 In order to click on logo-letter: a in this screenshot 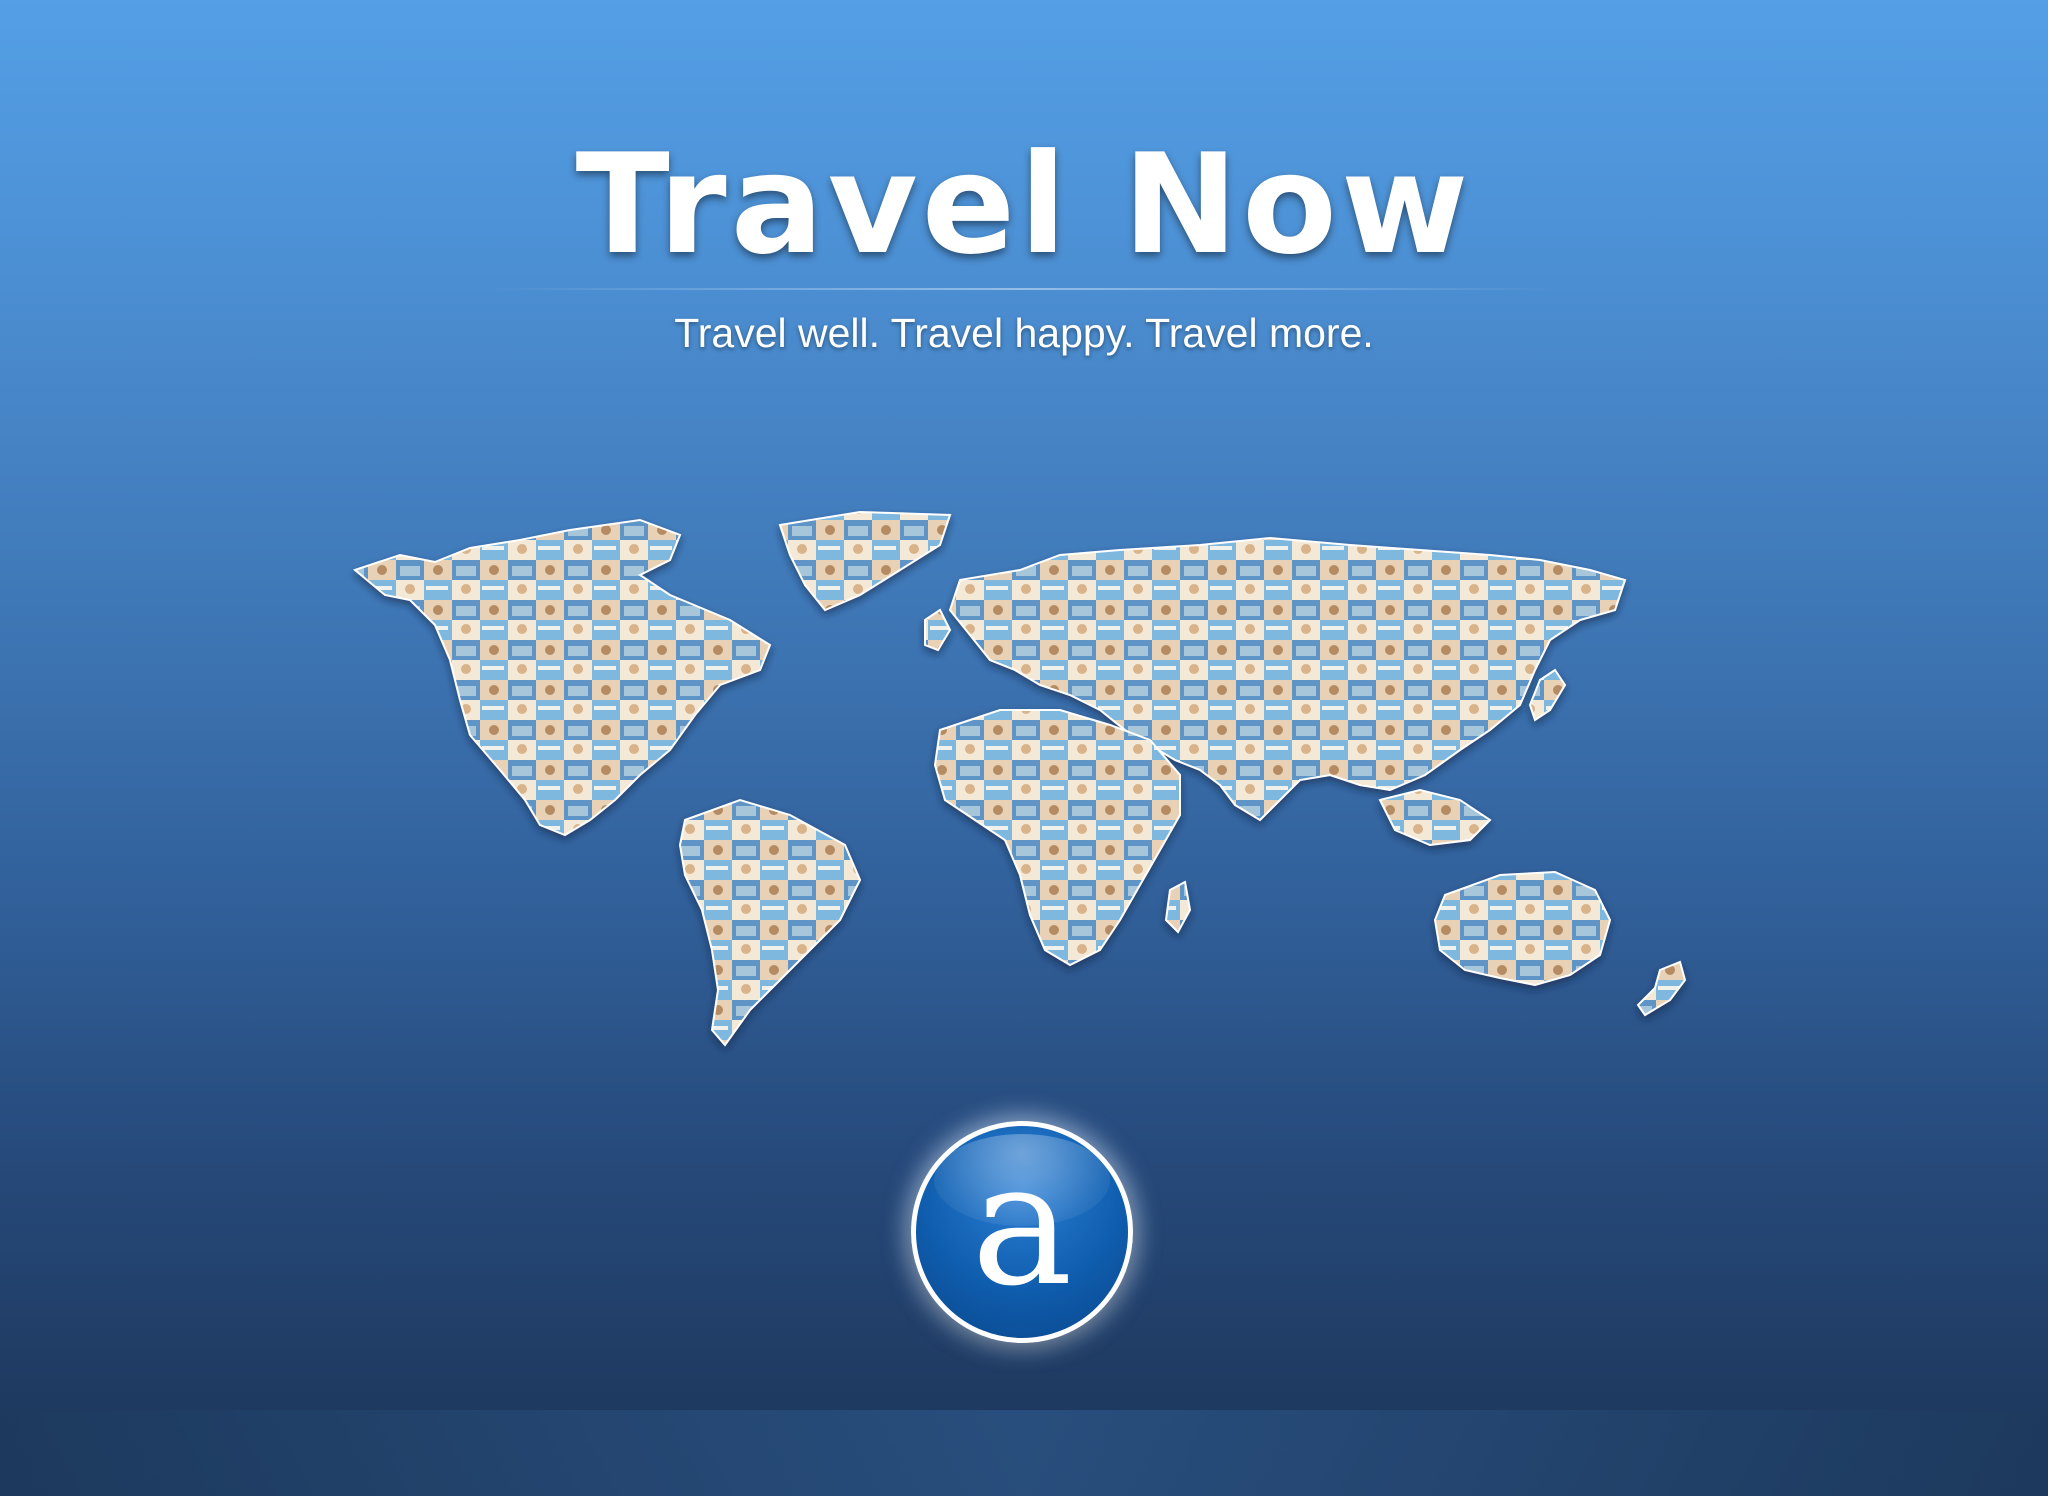, I will do `click(1022, 1225)`.